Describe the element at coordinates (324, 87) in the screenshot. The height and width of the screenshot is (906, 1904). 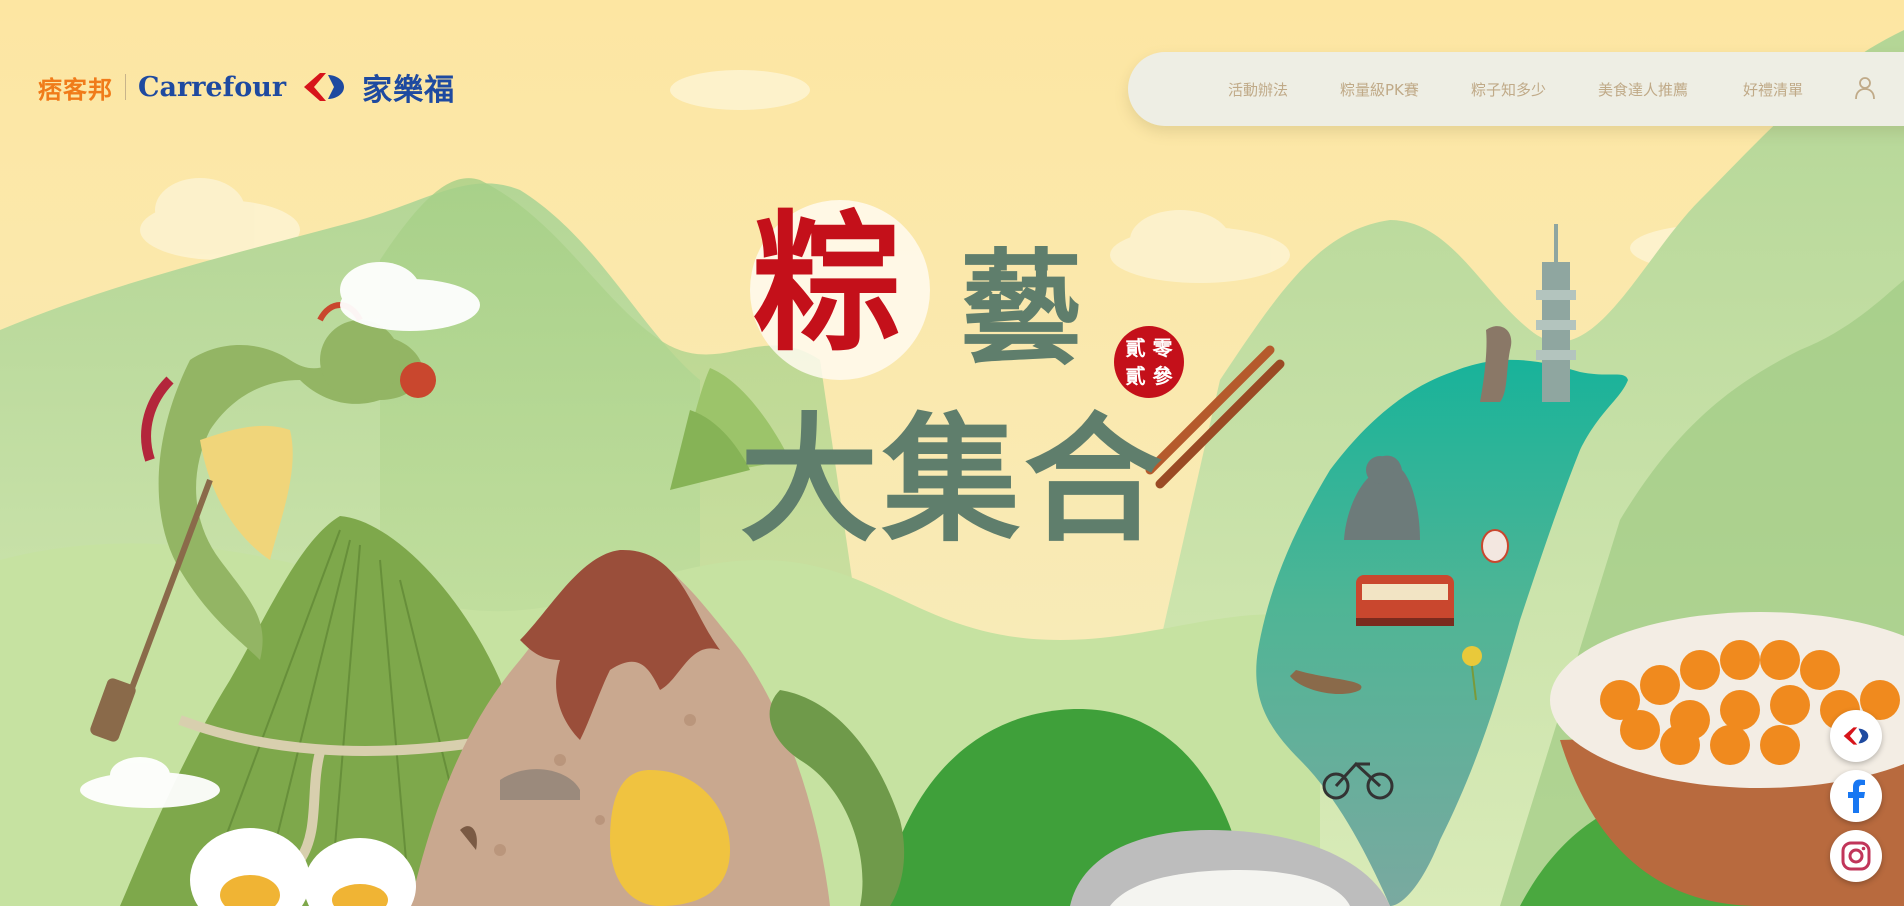
I see `carrefour-mark-icon` at that location.